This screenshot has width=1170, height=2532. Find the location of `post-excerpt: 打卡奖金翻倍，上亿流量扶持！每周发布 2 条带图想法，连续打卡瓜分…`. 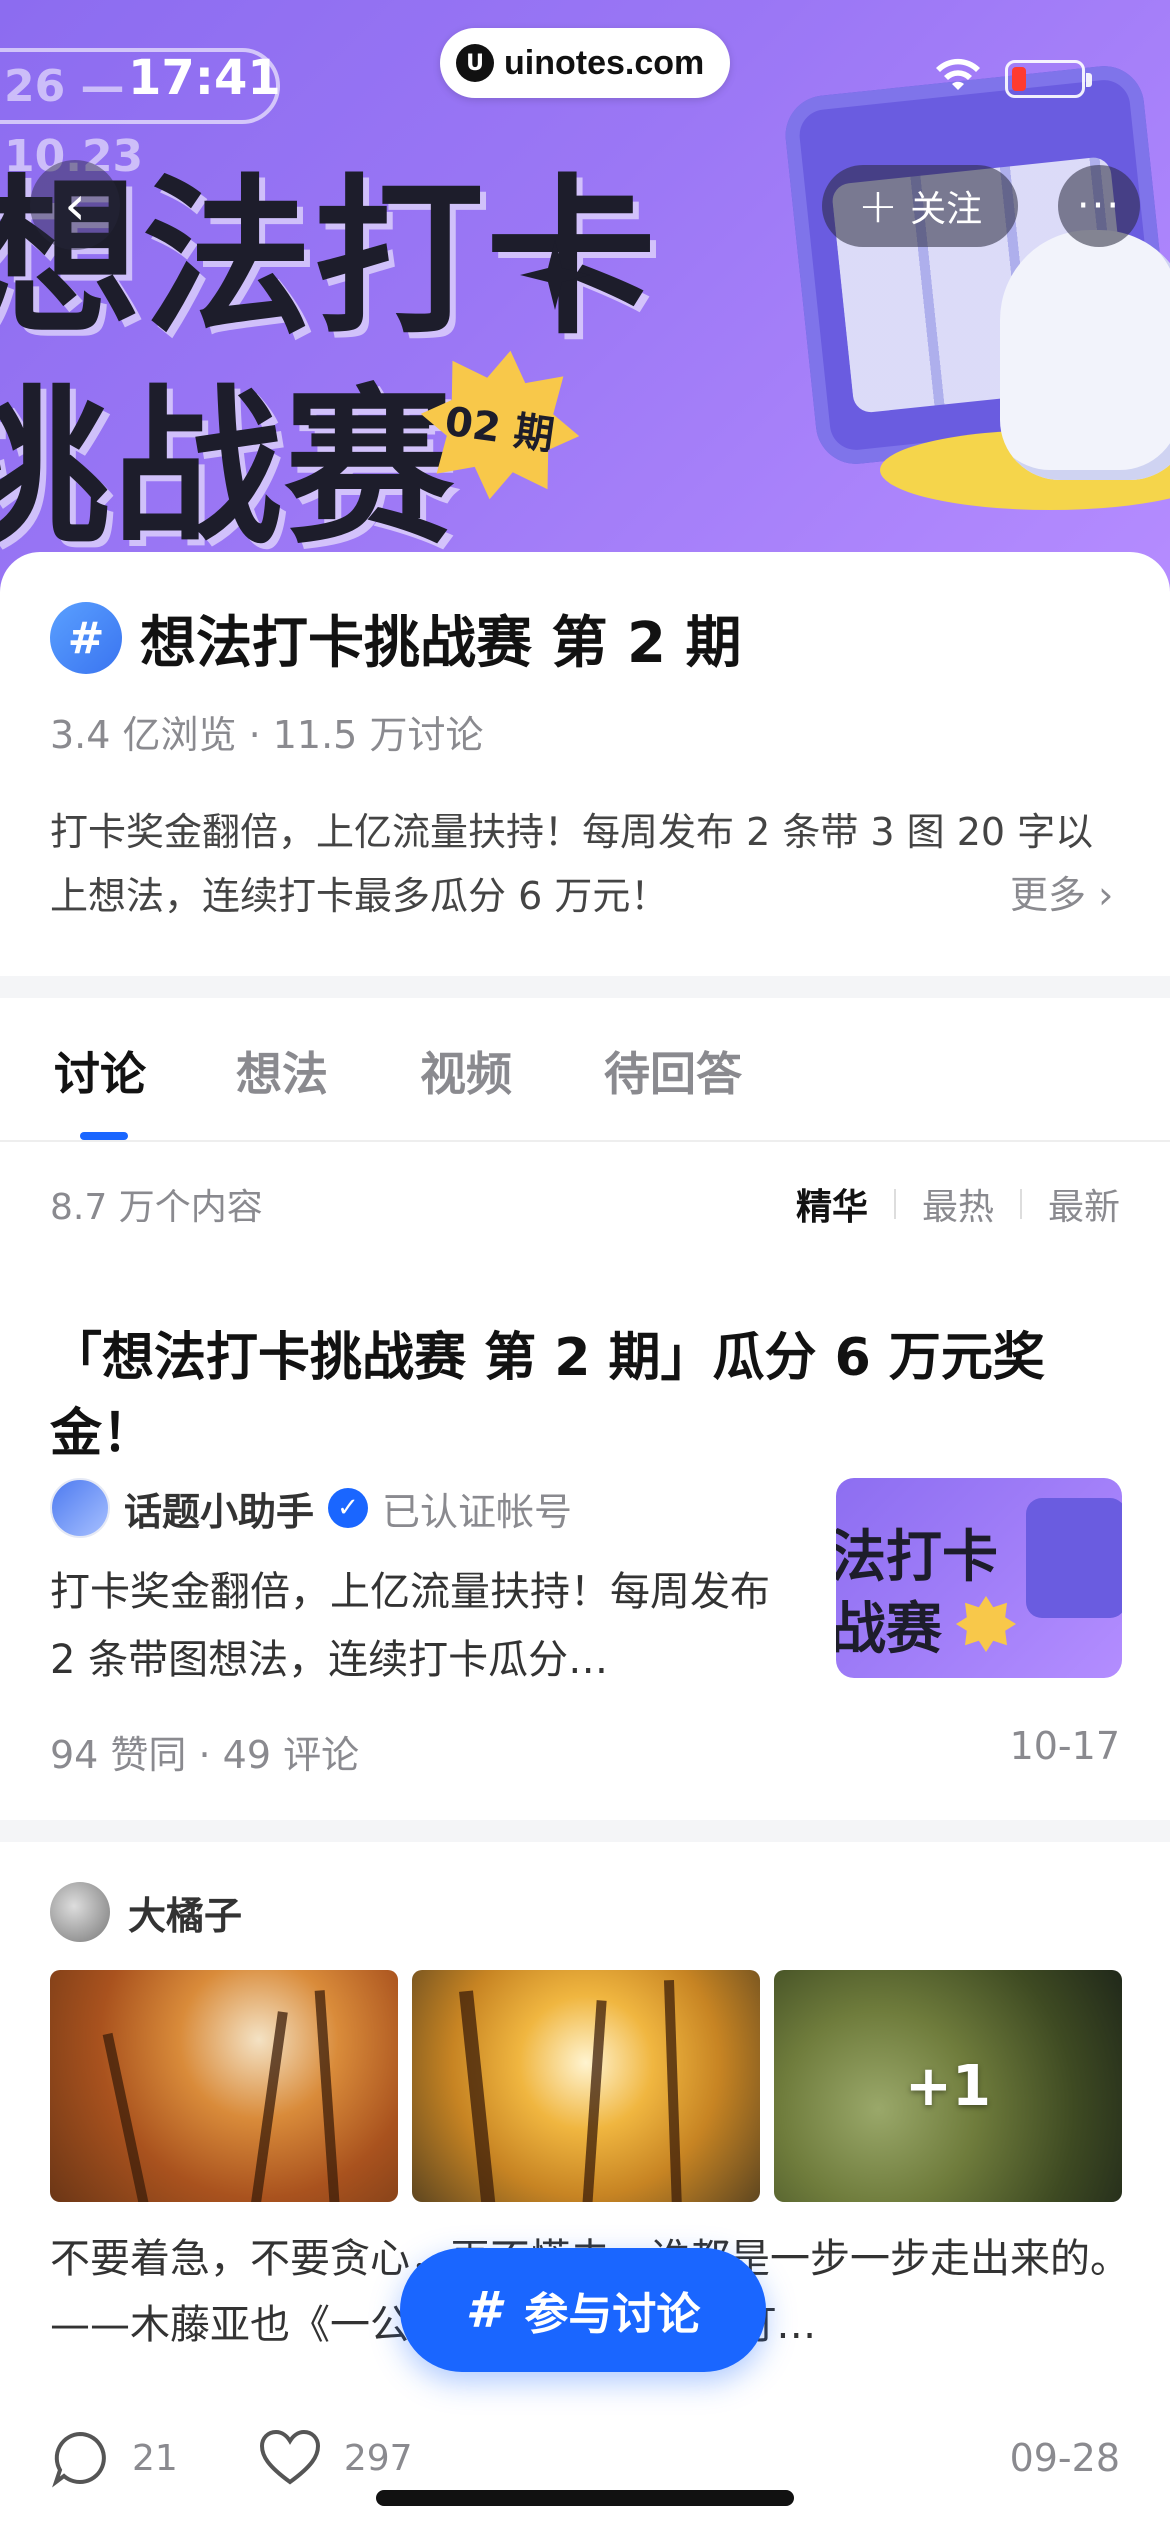

post-excerpt: 打卡奖金翻倍，上亿流量扶持！每周发布 2 条带图想法，连续打卡瓜分… is located at coordinates (420, 1626).